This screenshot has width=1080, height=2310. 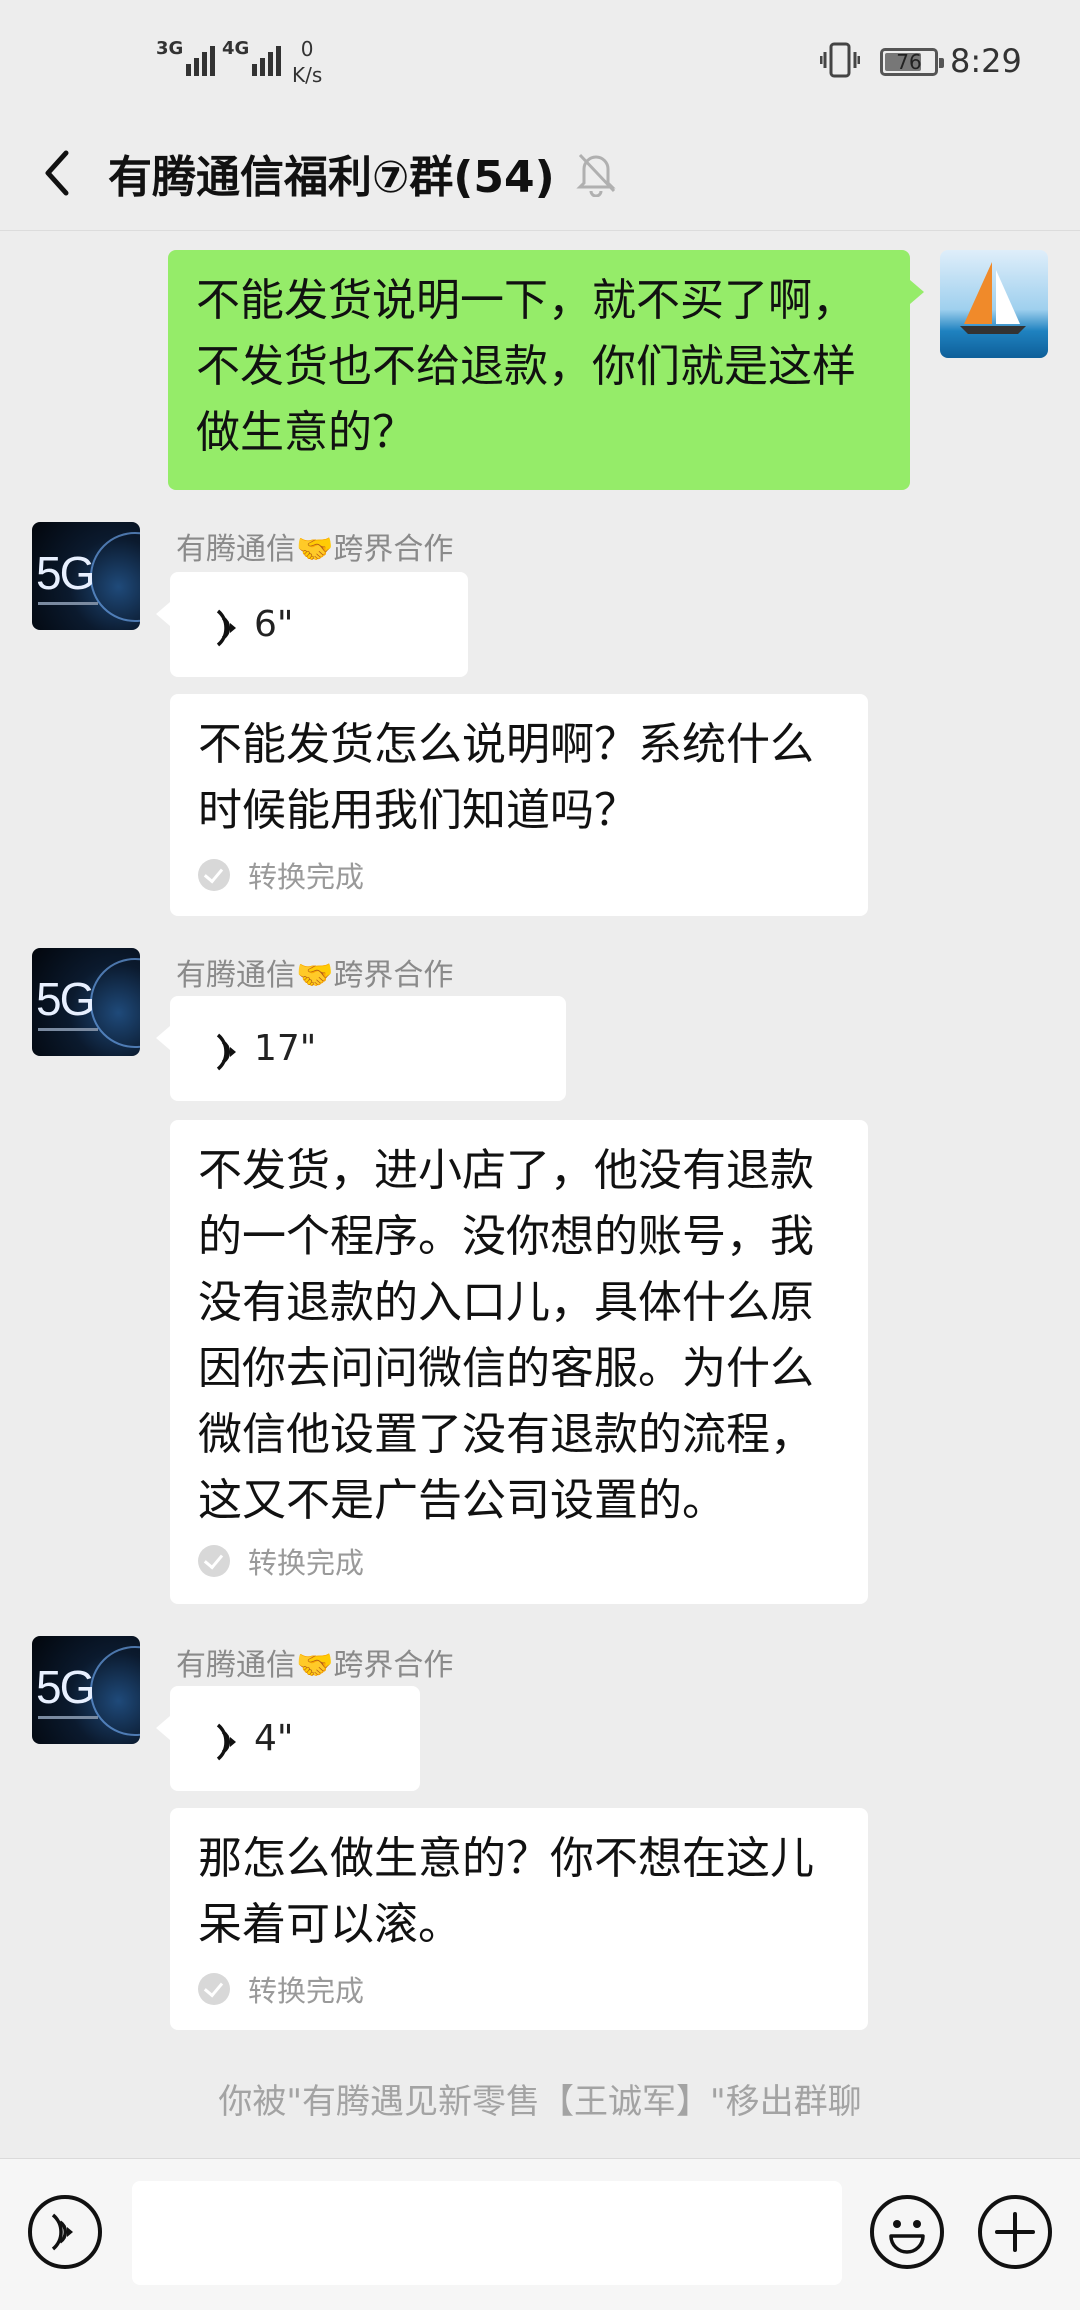 What do you see at coordinates (236, 48) in the screenshot?
I see `signal-2-label: 4G` at bounding box center [236, 48].